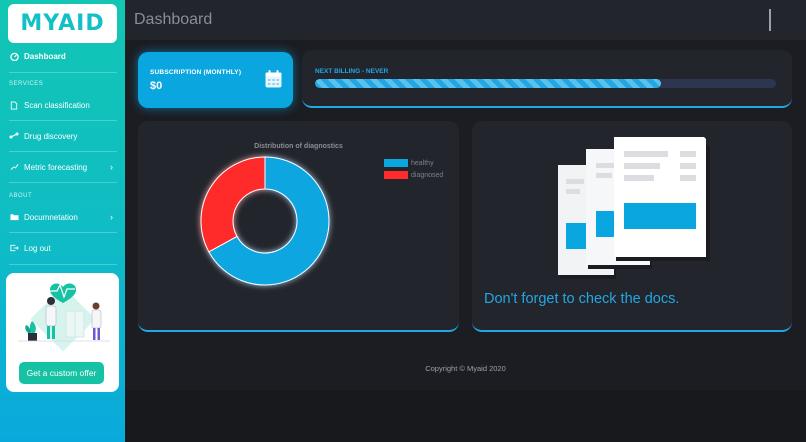  What do you see at coordinates (26, 84) in the screenshot?
I see `section-label-services: SERVICES` at bounding box center [26, 84].